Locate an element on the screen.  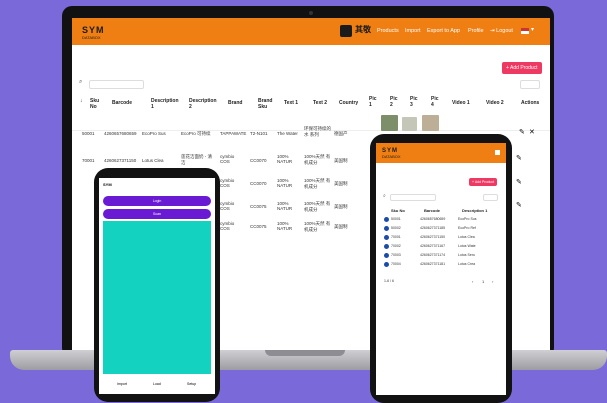
left-phone-screen: SYM Login Scan Import Load Setup is located at coordinates (157, 286).